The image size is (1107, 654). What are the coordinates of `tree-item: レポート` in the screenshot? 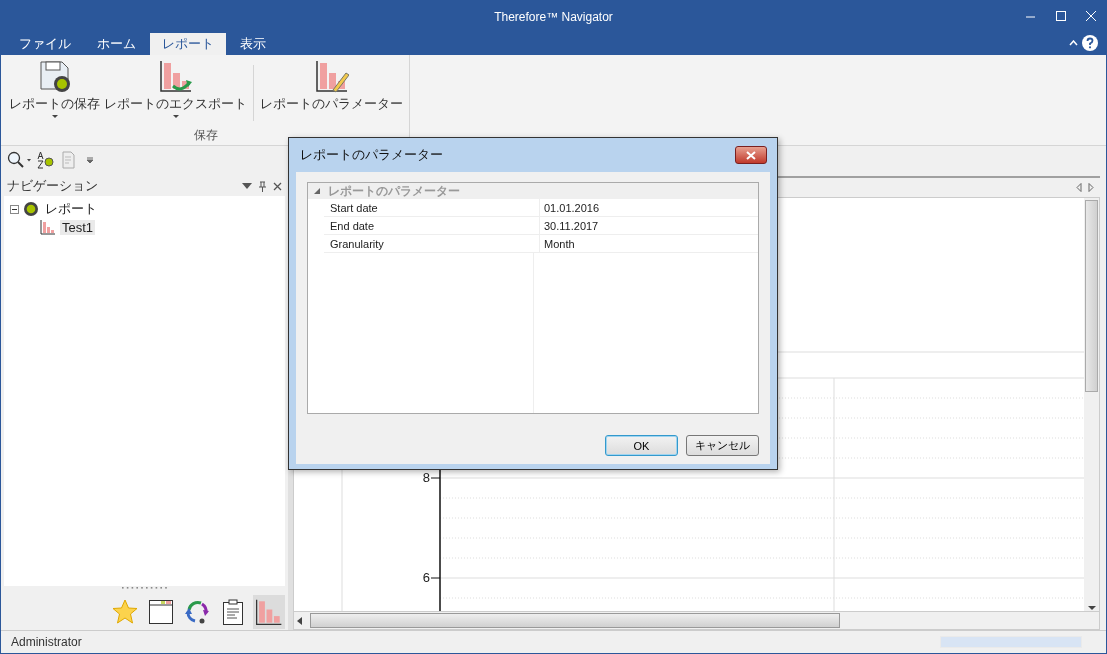 It's located at (71, 209).